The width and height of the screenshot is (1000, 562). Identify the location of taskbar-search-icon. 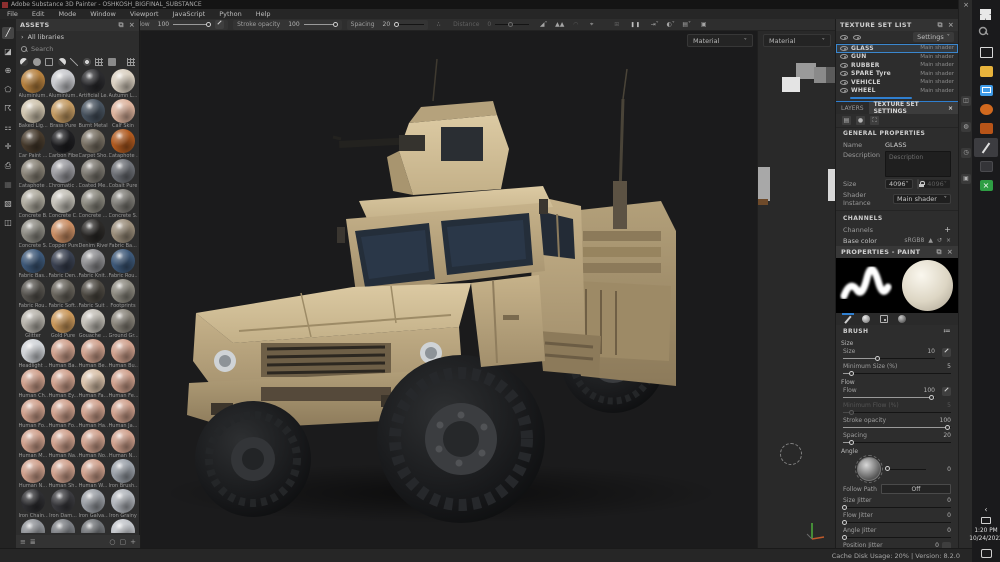
(986, 33).